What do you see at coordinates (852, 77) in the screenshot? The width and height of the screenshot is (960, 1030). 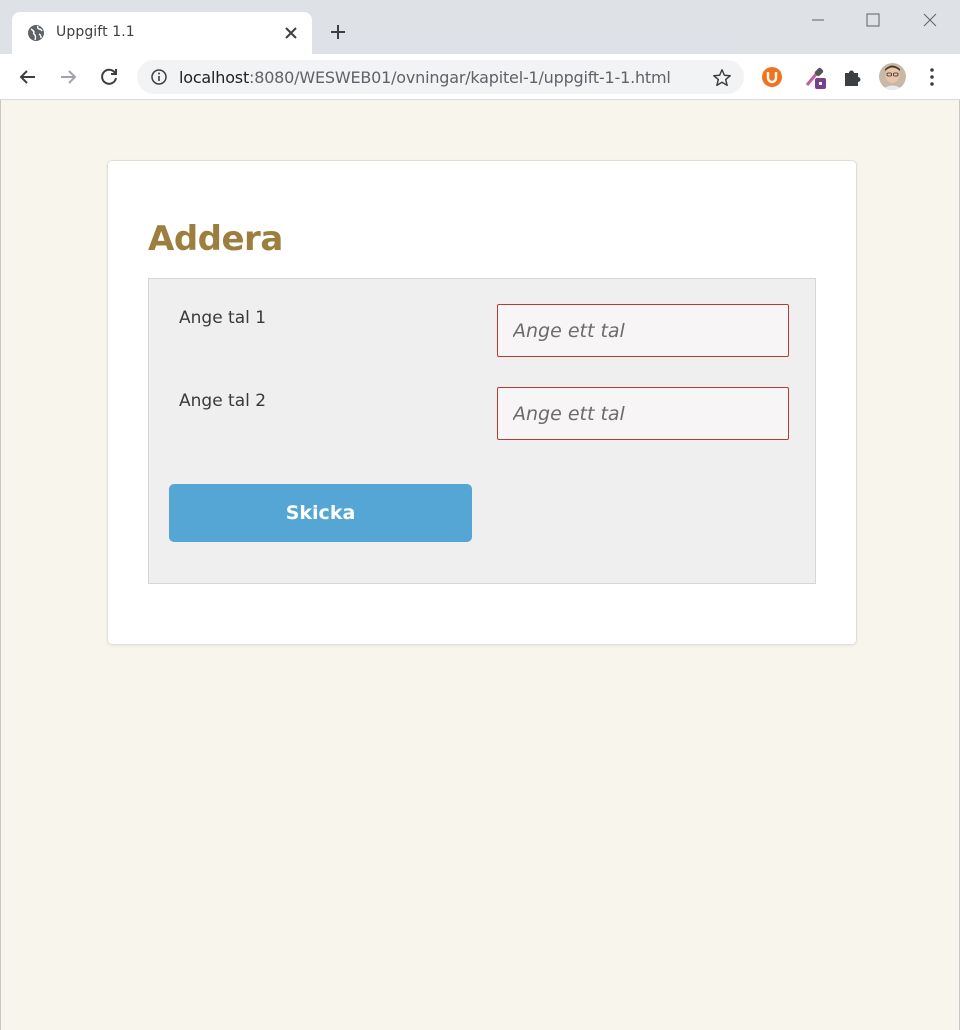 I see `extensions-puzzle-icon` at bounding box center [852, 77].